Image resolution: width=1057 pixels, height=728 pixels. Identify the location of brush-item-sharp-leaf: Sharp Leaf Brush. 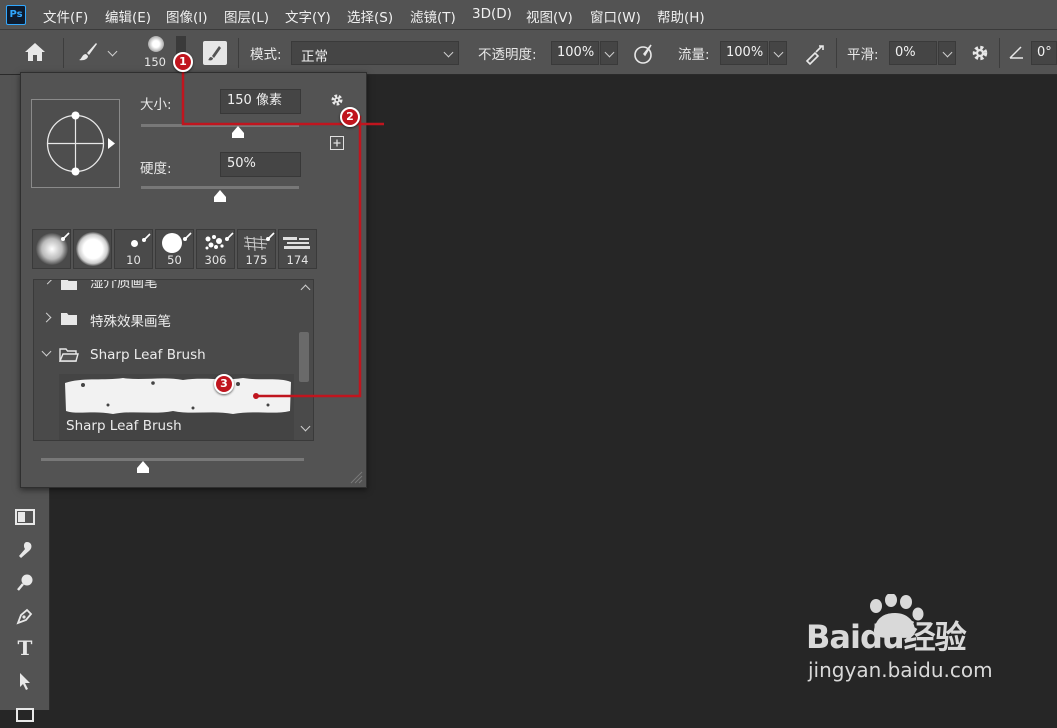
(176, 407).